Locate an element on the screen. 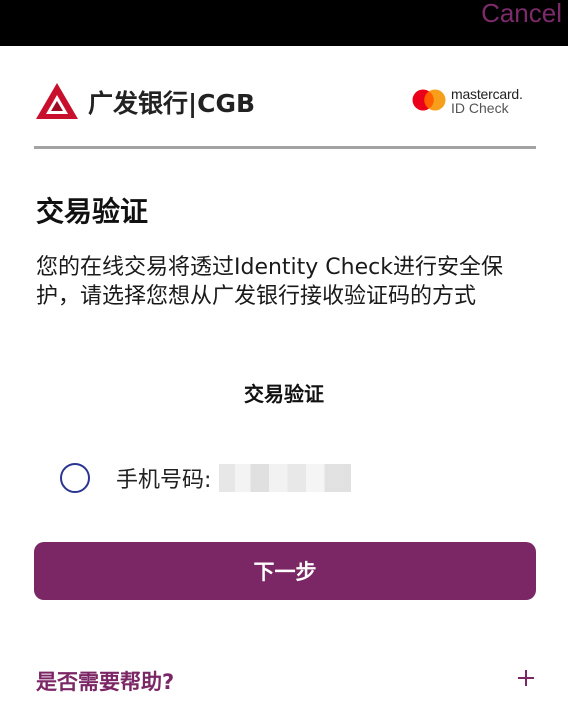 Image resolution: width=568 pixels, height=708 pixels. mastercard-branding: mastercard. ID Check is located at coordinates (467, 101).